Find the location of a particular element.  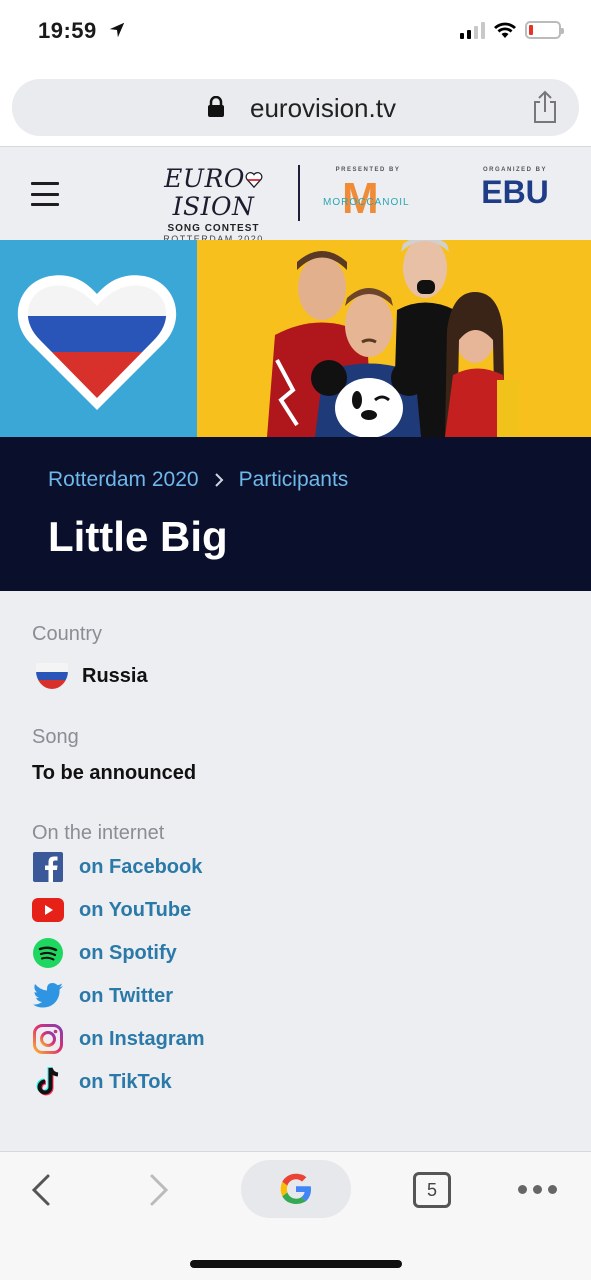

youtube-icon is located at coordinates (48, 910).